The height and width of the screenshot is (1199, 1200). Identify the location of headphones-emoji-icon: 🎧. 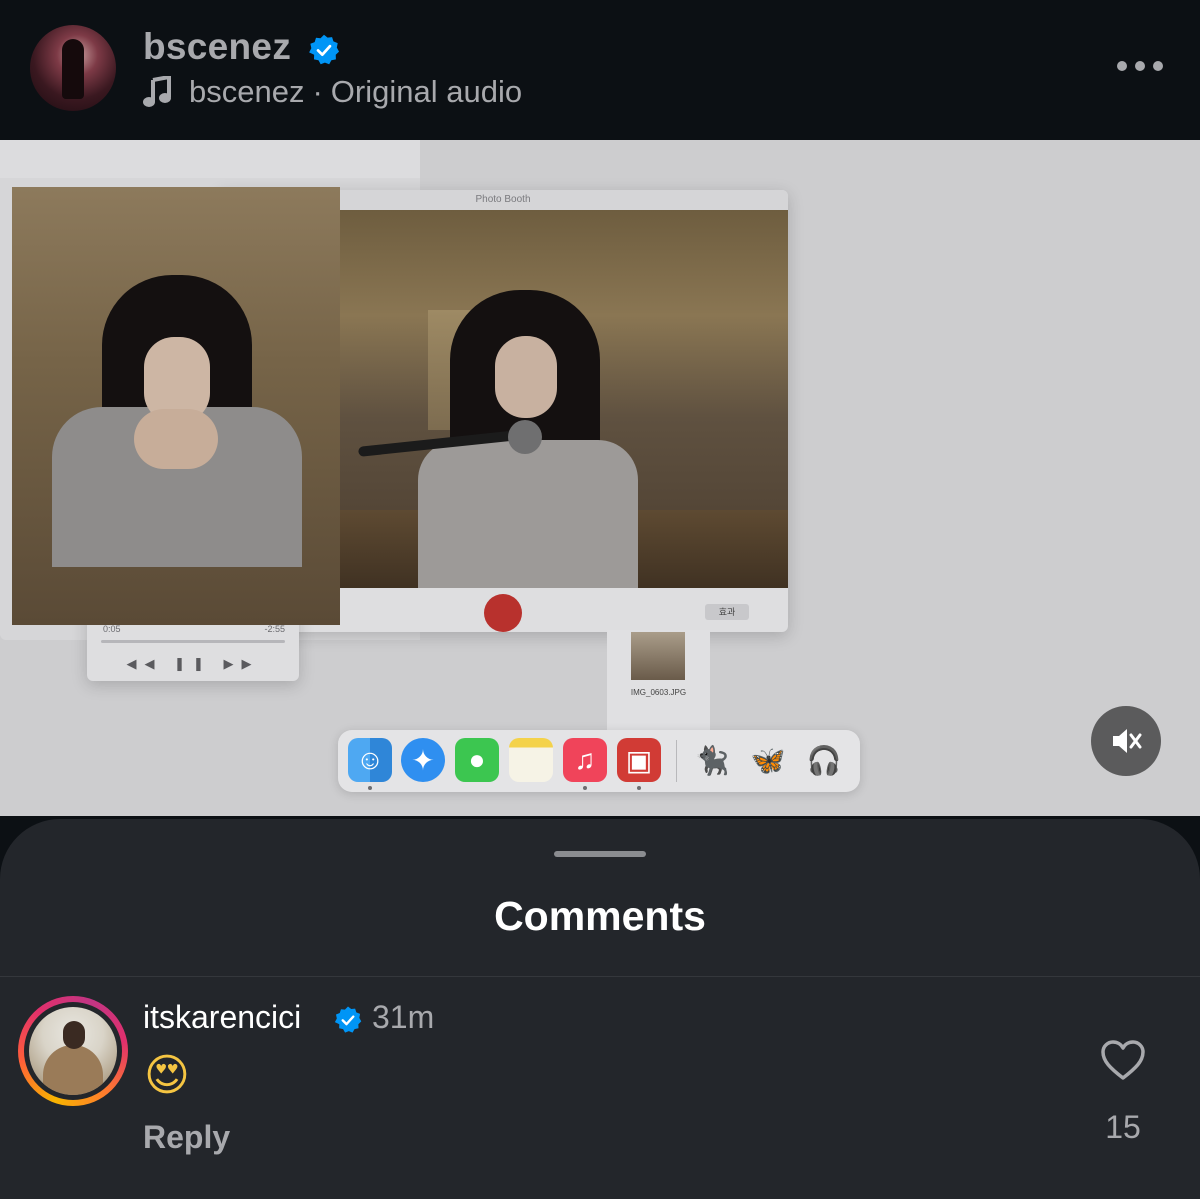
(824, 760).